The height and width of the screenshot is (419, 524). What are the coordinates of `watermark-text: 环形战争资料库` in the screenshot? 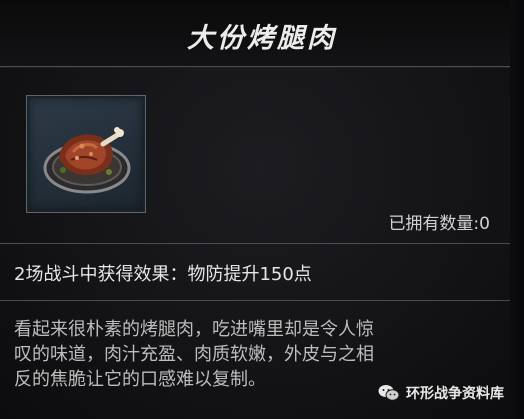 It's located at (455, 394).